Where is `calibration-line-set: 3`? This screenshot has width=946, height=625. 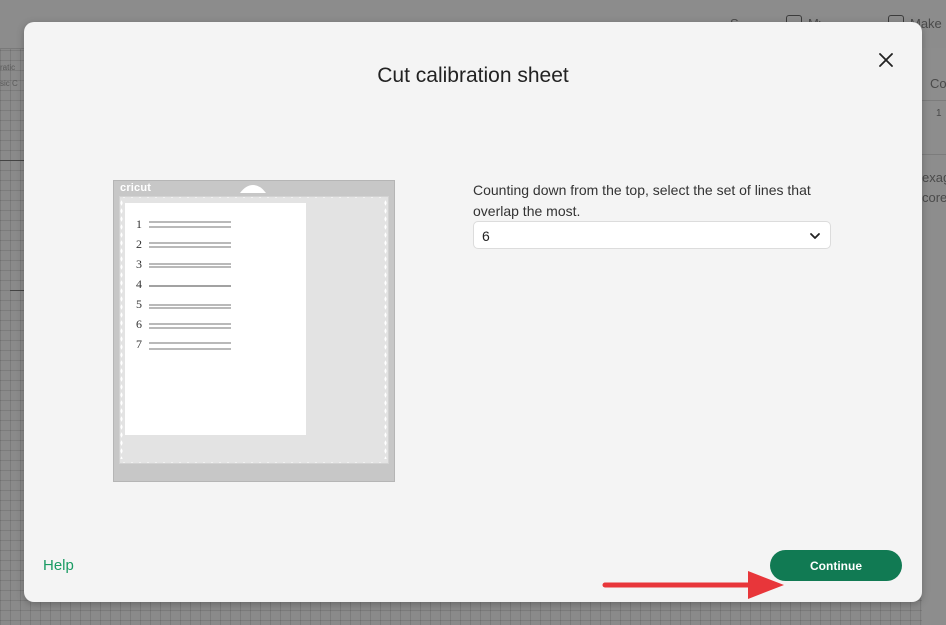 calibration-line-set: 3 is located at coordinates (186, 264).